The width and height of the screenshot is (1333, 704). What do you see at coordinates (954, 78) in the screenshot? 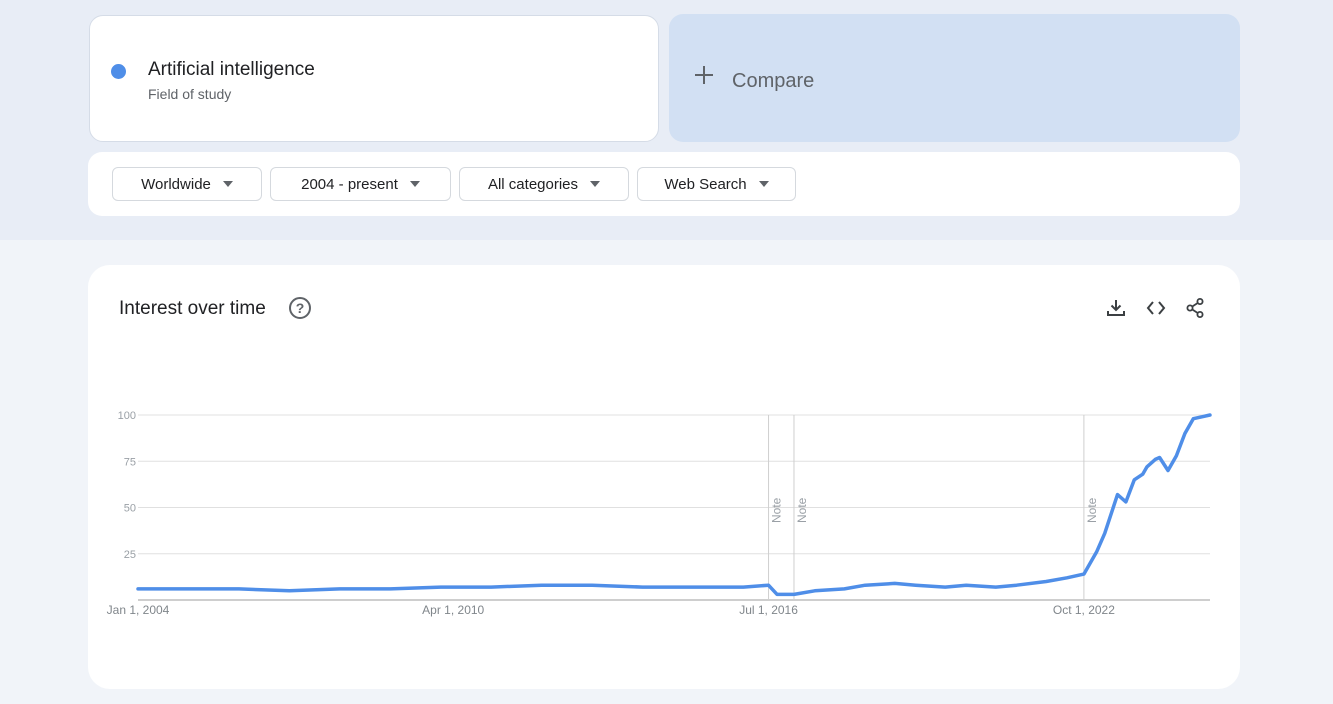
I see `compare-button: Compare` at bounding box center [954, 78].